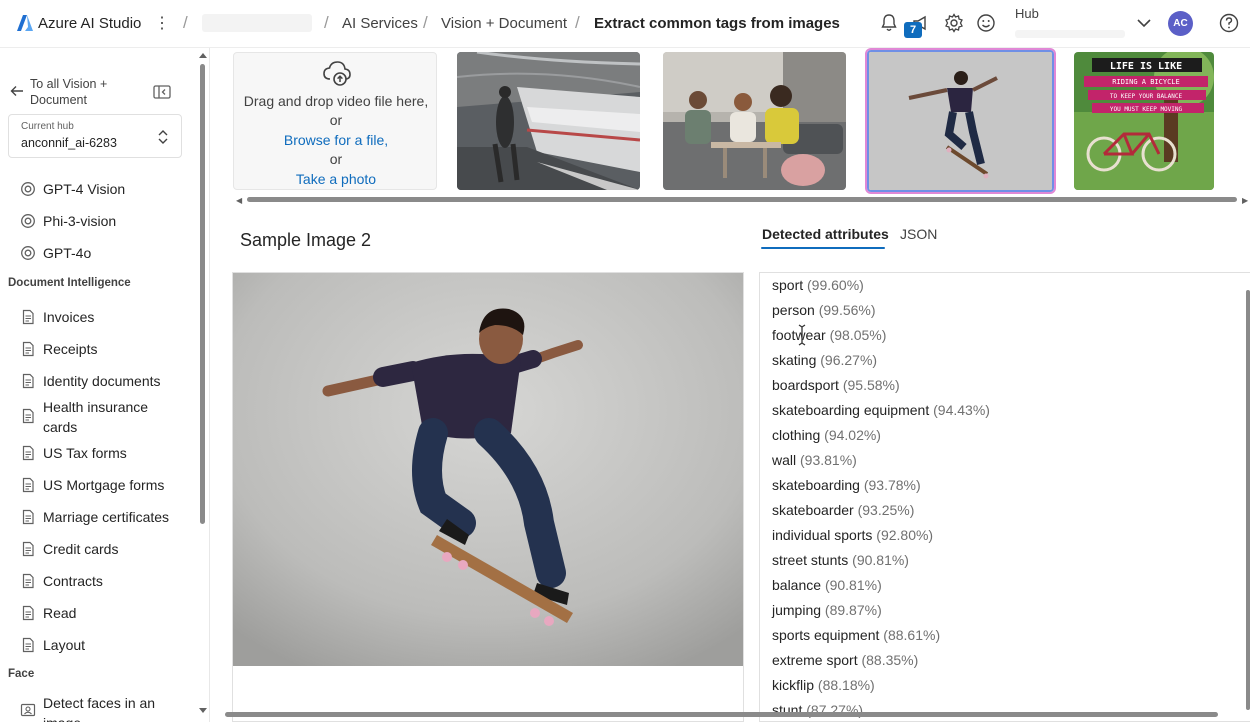 This screenshot has width=1250, height=722. I want to click on attribute-row: balance (90.81%), so click(827, 585).